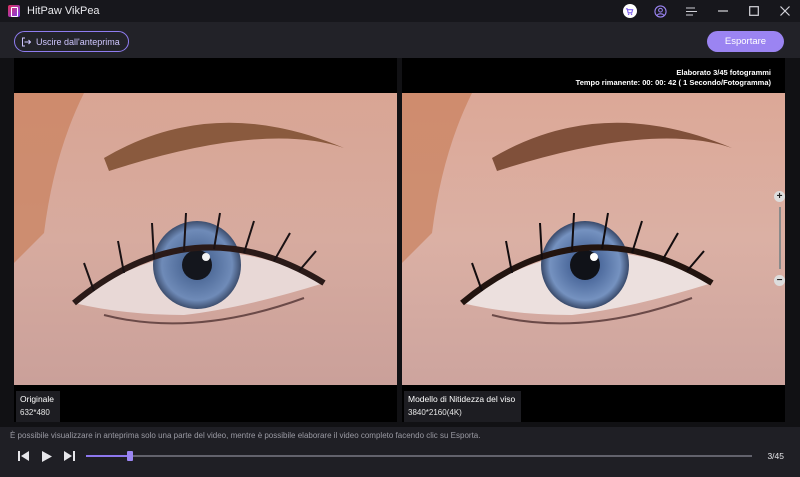 This screenshot has height=477, width=800. I want to click on previous-frame-button, so click(23, 456).